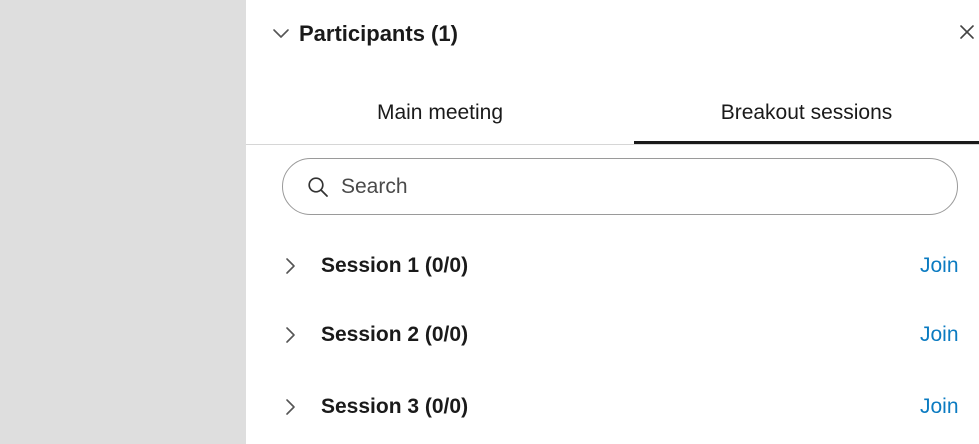 The height and width of the screenshot is (444, 979). What do you see at coordinates (612, 335) in the screenshot?
I see `session-row: Session 2 (0/0) Join` at bounding box center [612, 335].